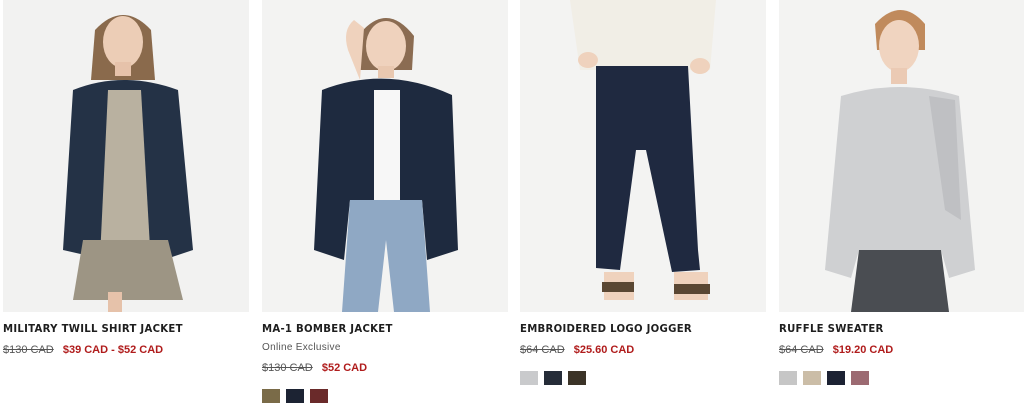  Describe the element at coordinates (344, 368) in the screenshot. I see `sale-price: $52 CAD` at that location.